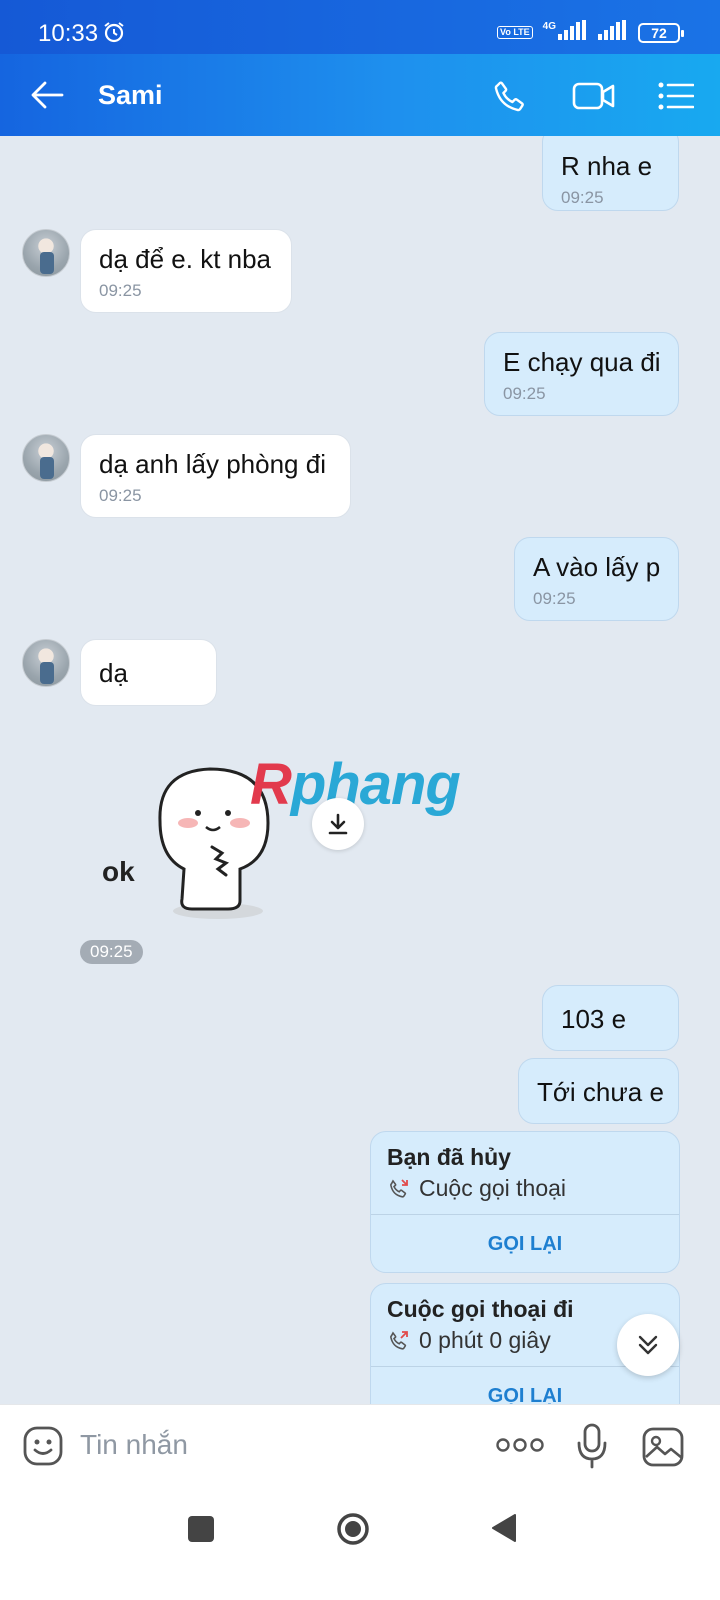 The width and height of the screenshot is (720, 1600). I want to click on message-text: A vào lấy p, so click(597, 567).